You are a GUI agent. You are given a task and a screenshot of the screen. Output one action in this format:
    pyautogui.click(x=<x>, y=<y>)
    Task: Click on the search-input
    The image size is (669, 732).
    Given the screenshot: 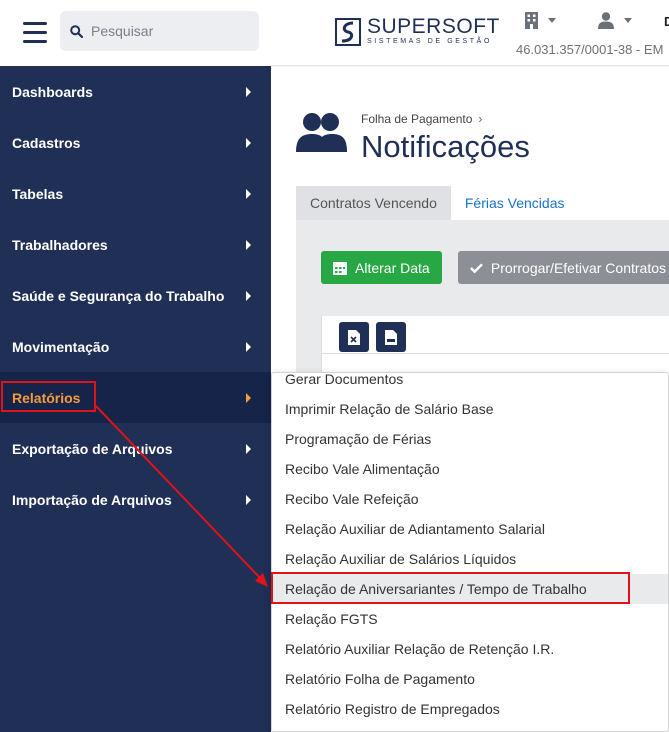 What is the action you would take?
    pyautogui.click(x=171, y=31)
    